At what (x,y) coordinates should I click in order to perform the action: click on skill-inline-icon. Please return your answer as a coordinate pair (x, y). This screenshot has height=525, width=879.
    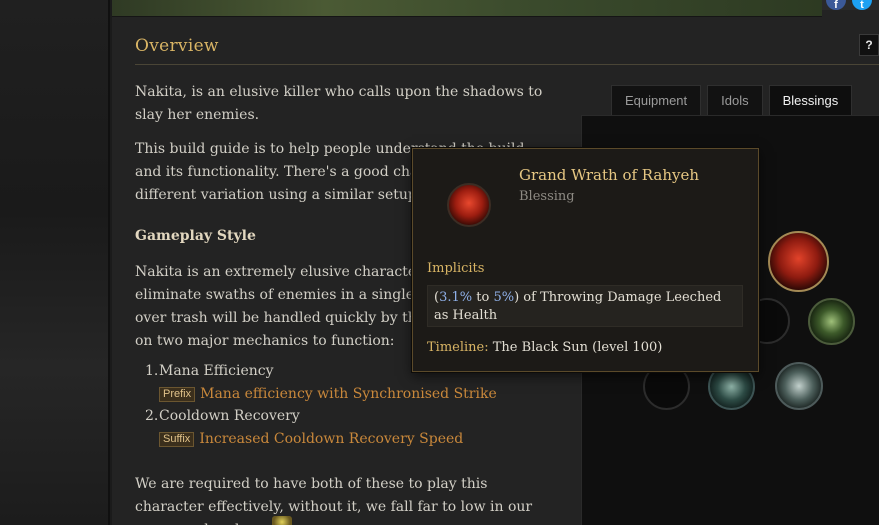
    Looking at the image, I should click on (282, 520).